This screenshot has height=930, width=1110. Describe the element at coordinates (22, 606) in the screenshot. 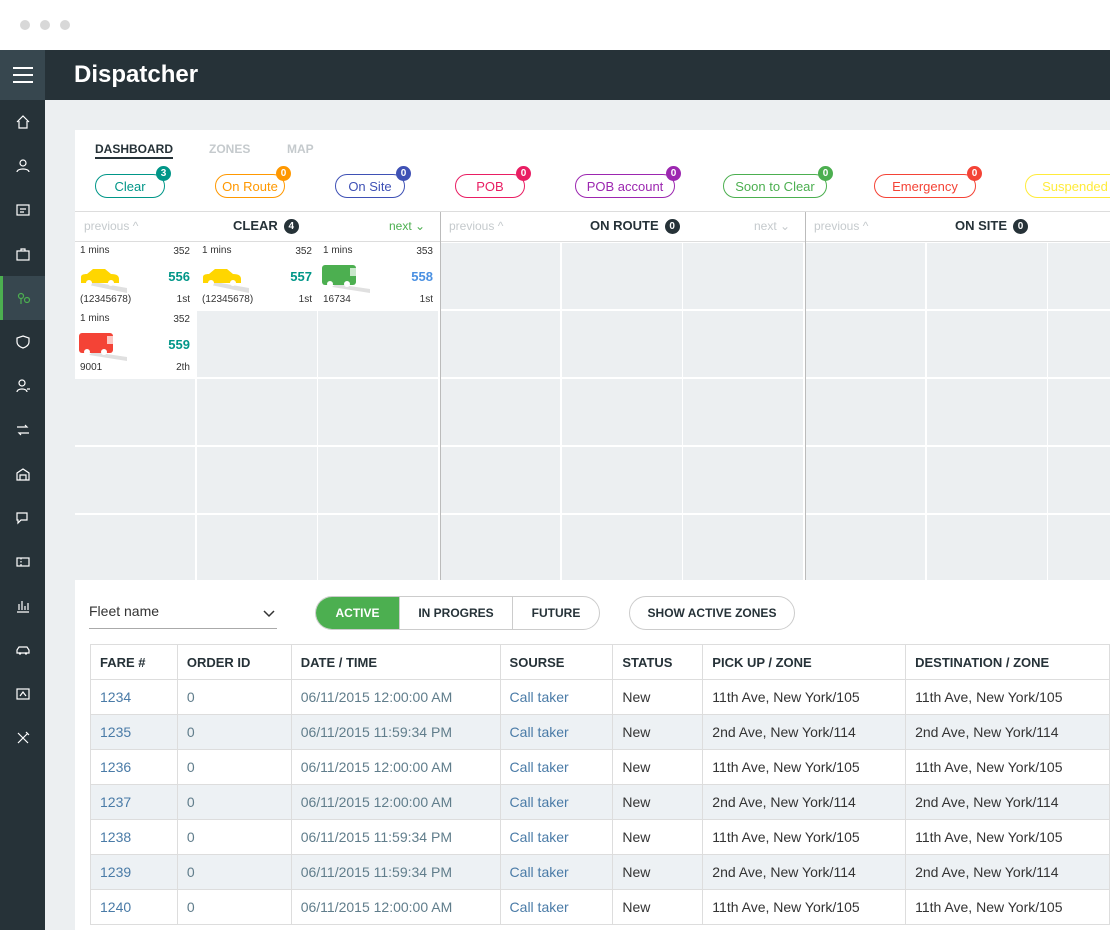

I see `sidebar-item-stats` at that location.